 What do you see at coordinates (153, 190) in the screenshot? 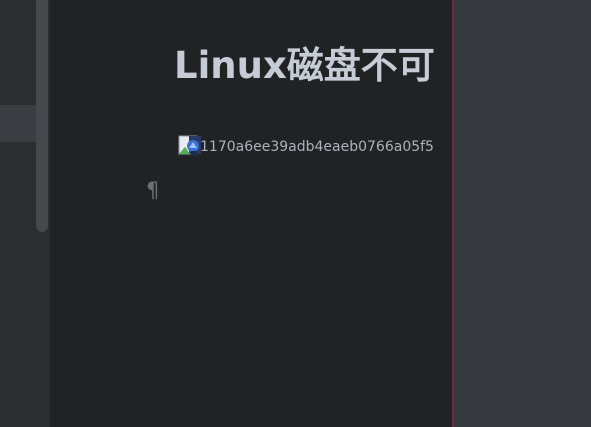
I see `paragraph-mark: ¶` at bounding box center [153, 190].